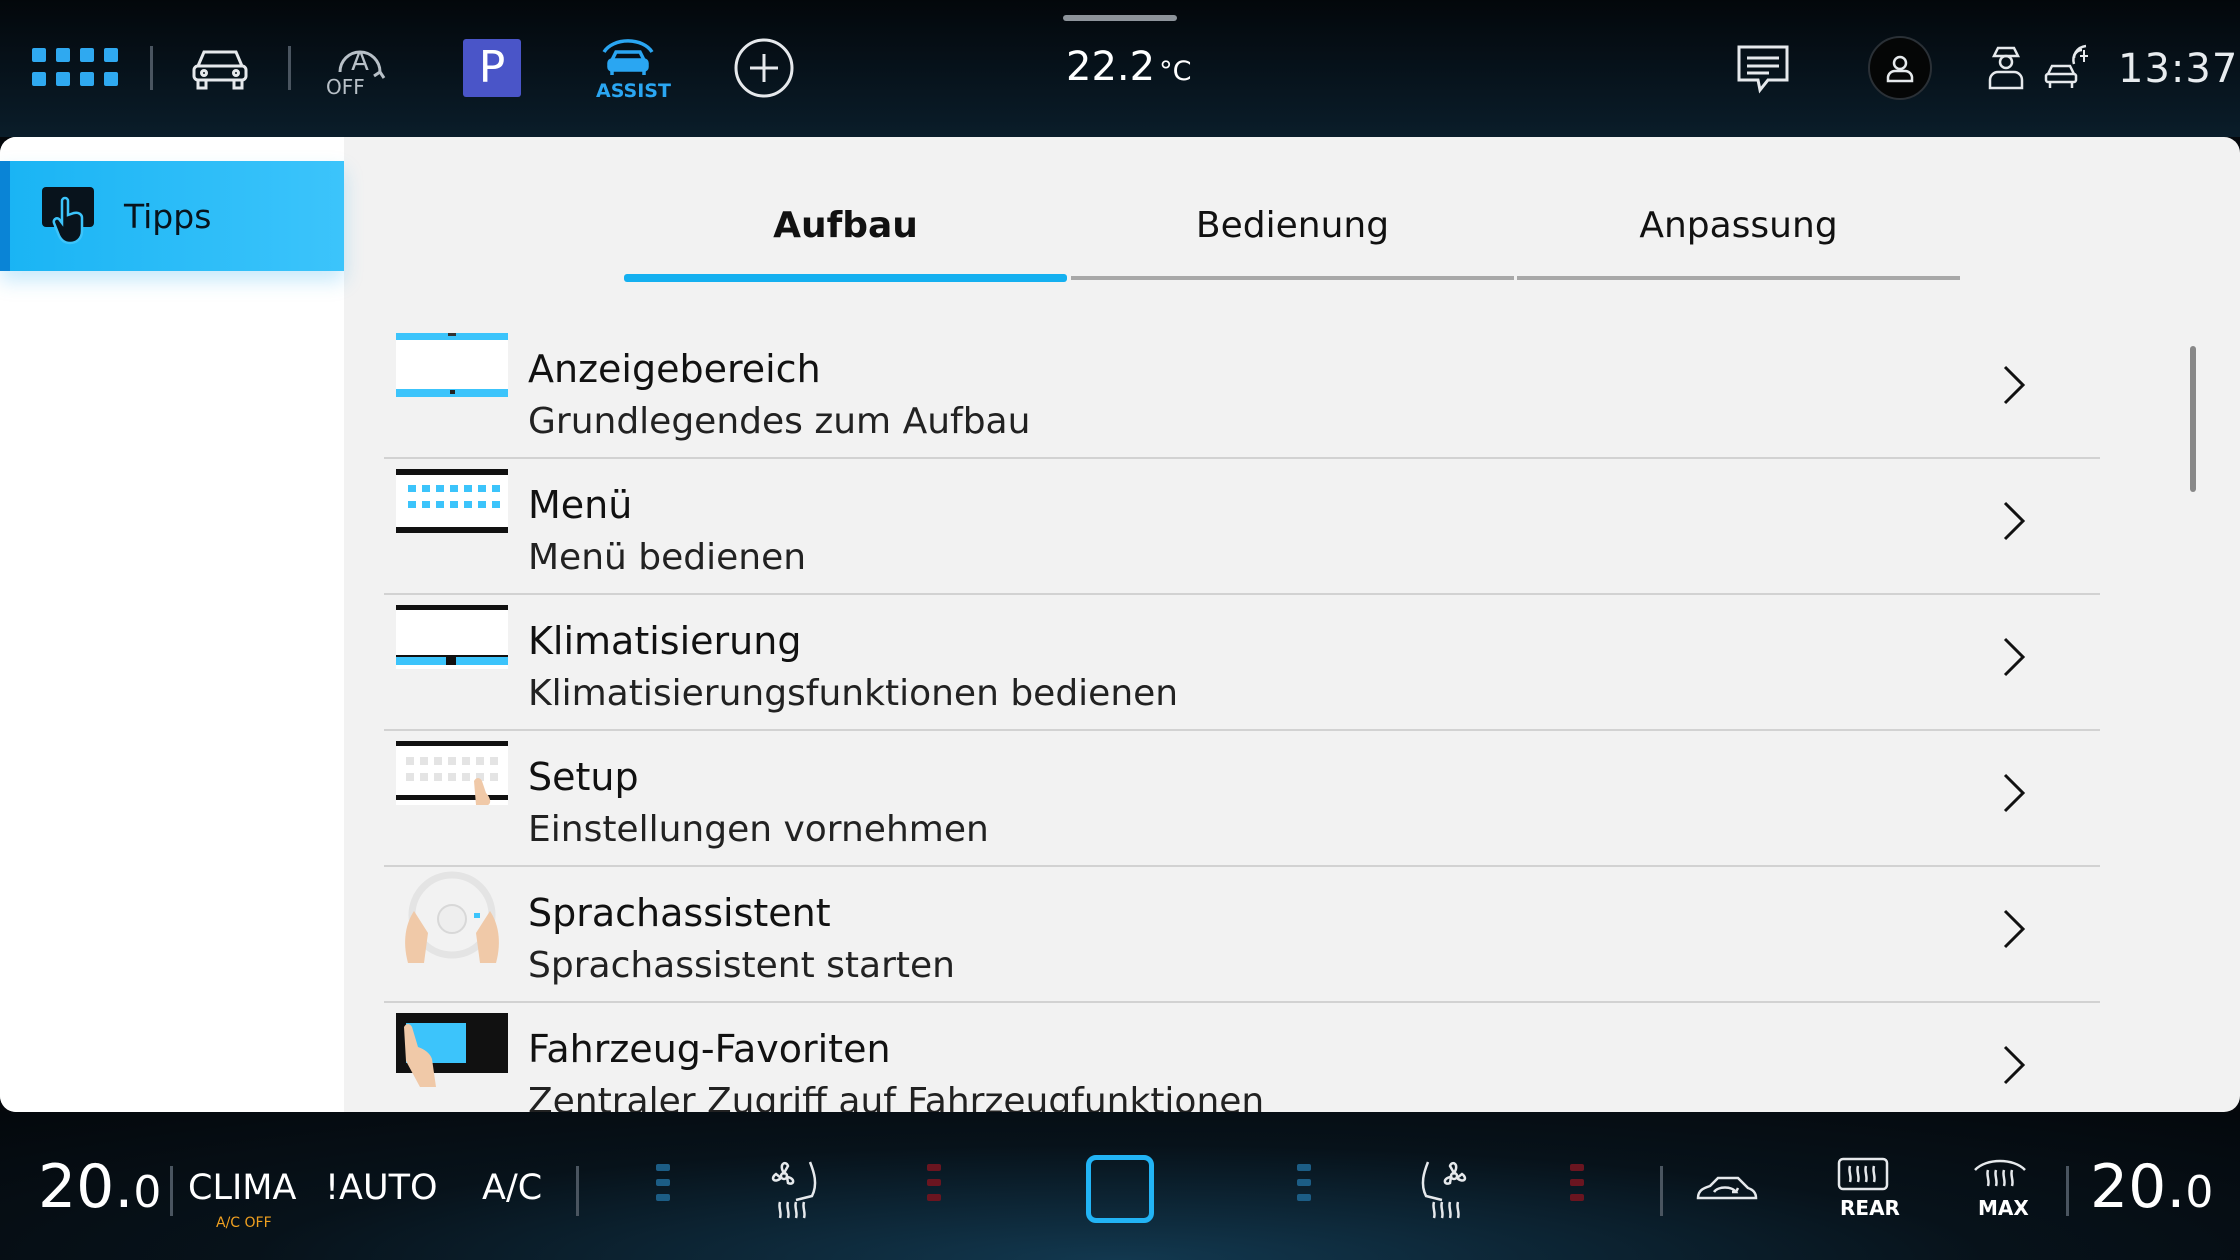 This screenshot has height=1260, width=2240. What do you see at coordinates (360, 62) in the screenshot?
I see `svg-text: A` at bounding box center [360, 62].